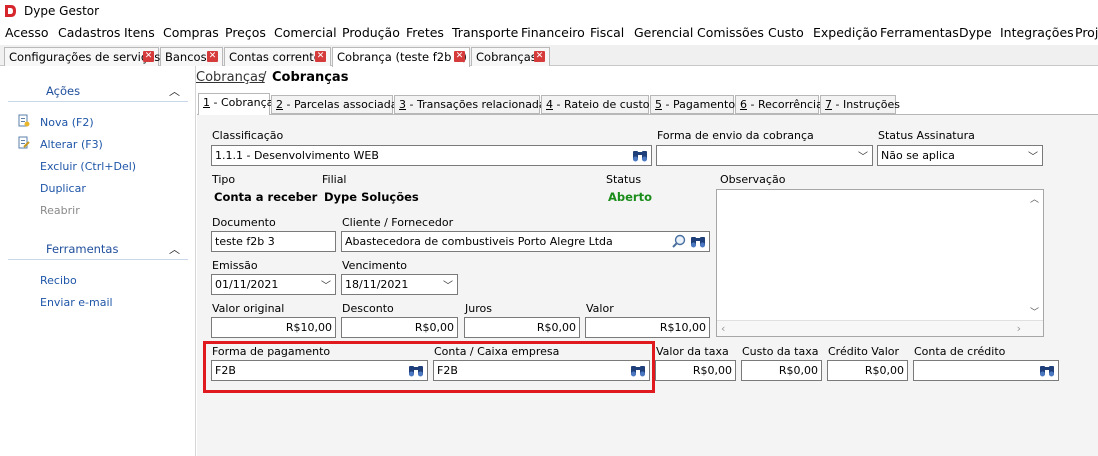 The height and width of the screenshot is (456, 1098). What do you see at coordinates (245, 32) in the screenshot?
I see `menu-item-precos: Preços` at bounding box center [245, 32].